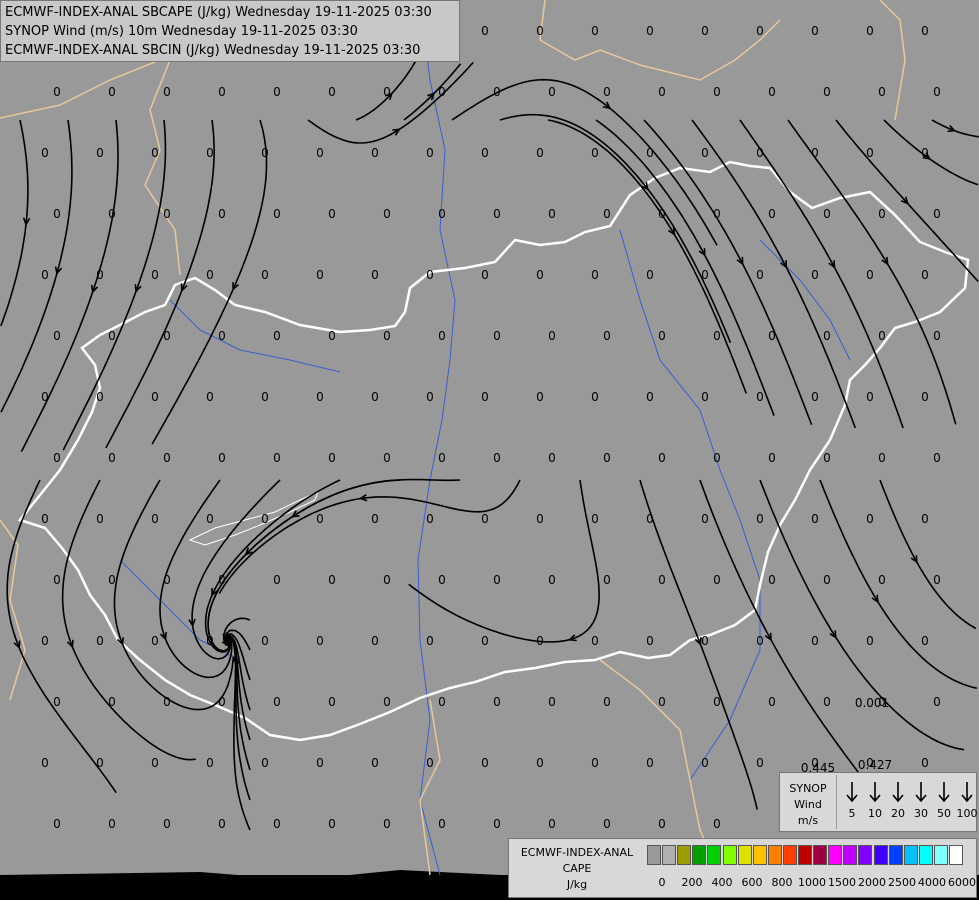  What do you see at coordinates (944, 800) in the screenshot?
I see `wind-legend-arrow-50: 50` at bounding box center [944, 800].